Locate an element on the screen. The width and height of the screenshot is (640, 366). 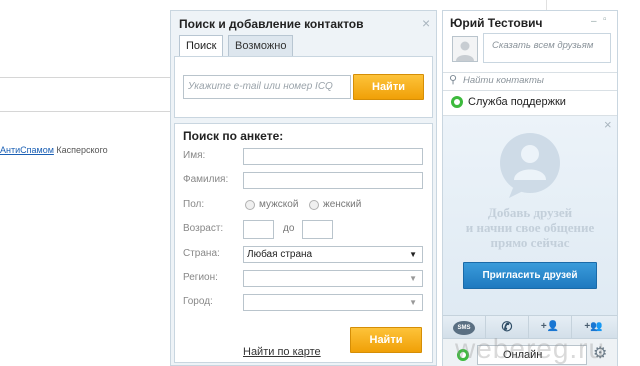
search-icon: ⚲ is located at coordinates (453, 80).